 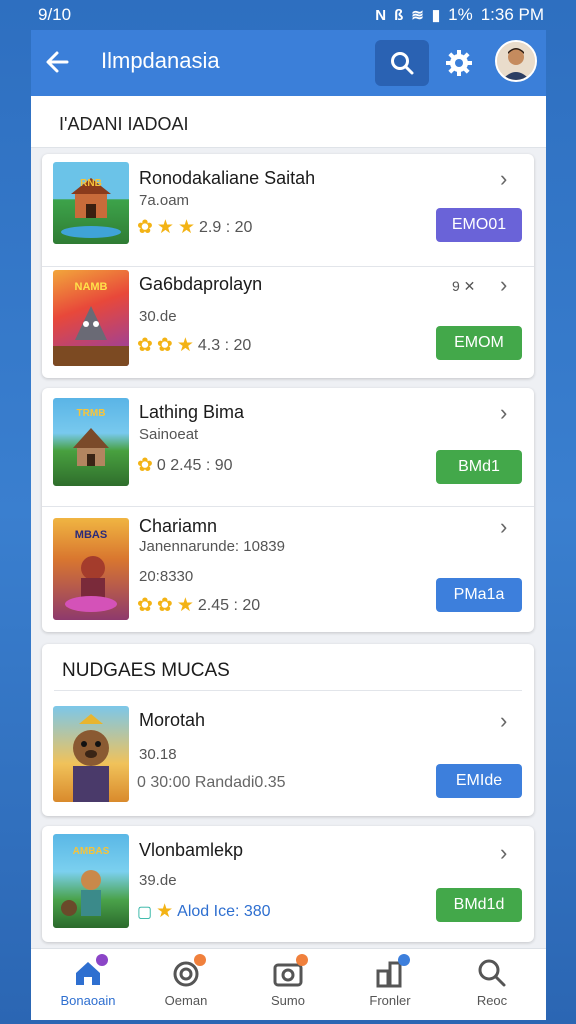 I want to click on action-button: EMOM, so click(x=479, y=343).